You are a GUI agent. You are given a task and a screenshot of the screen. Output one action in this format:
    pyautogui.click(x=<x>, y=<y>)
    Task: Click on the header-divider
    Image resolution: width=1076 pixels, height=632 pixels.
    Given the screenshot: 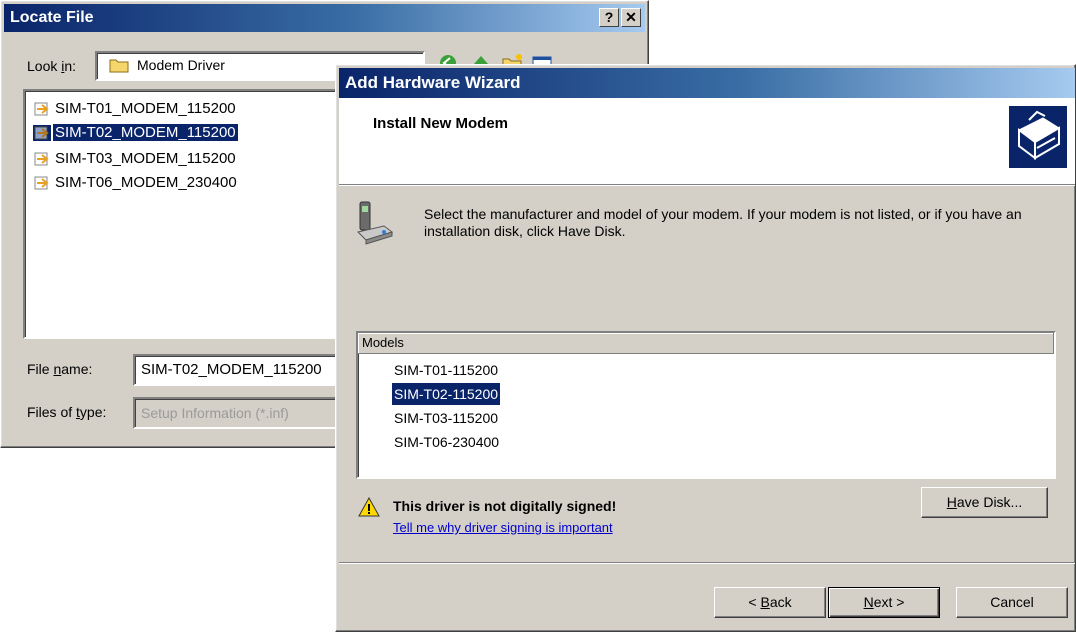 What is the action you would take?
    pyautogui.click(x=707, y=185)
    